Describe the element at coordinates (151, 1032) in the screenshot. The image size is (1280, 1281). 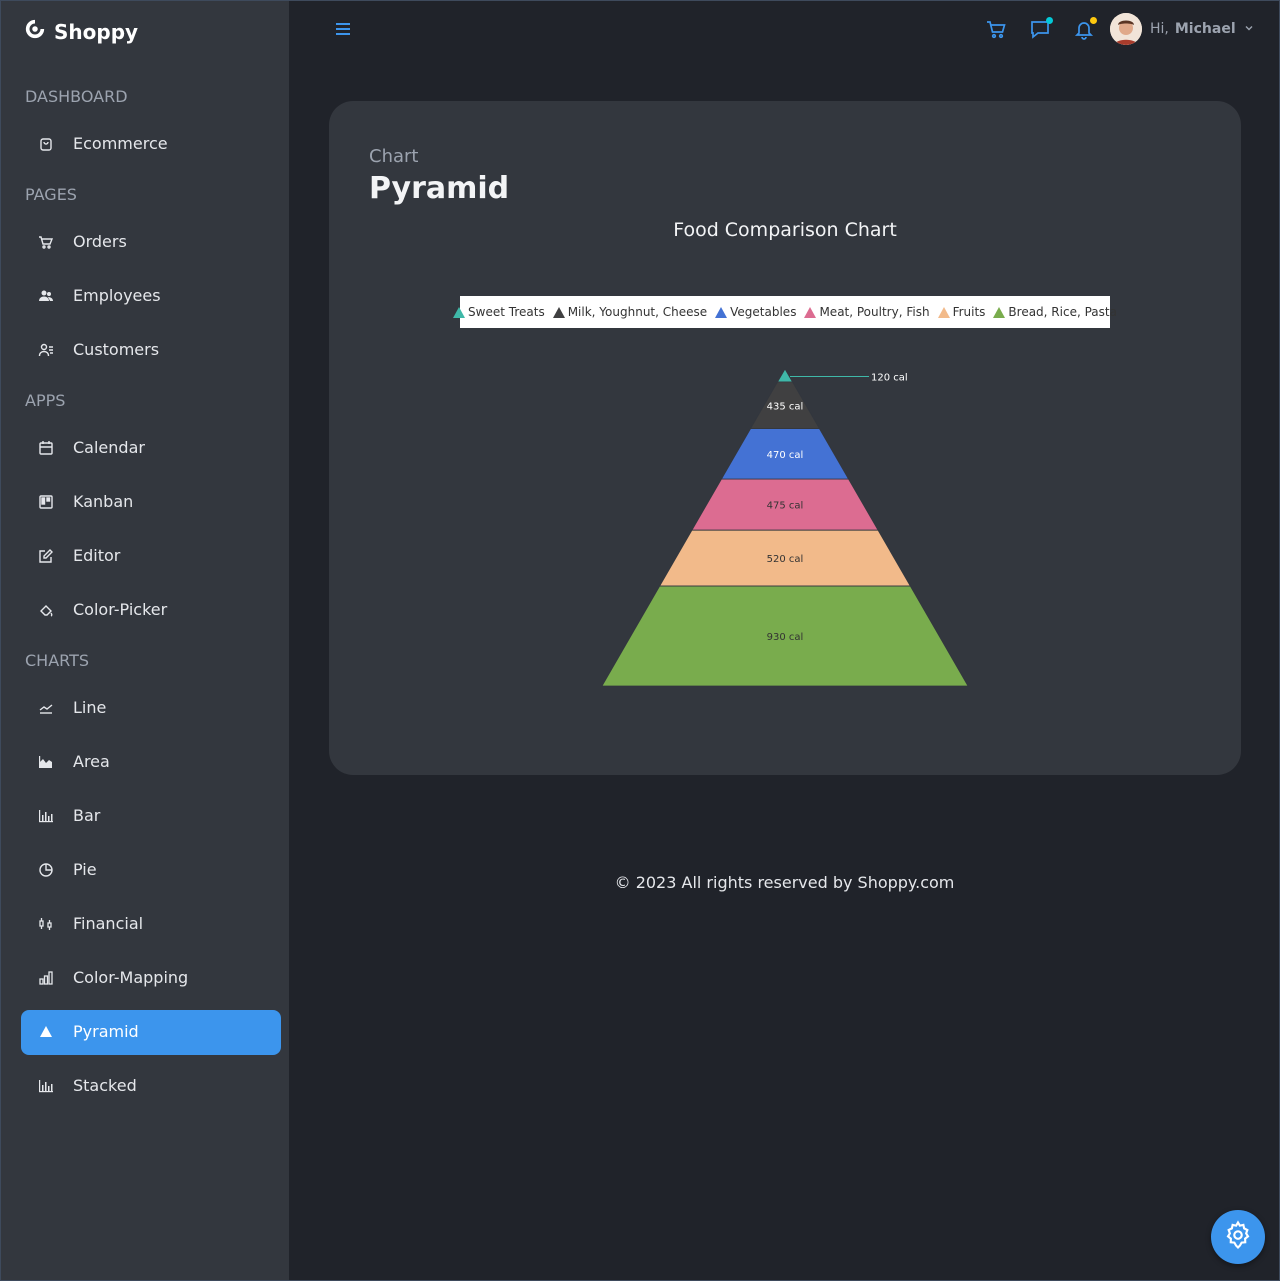
I see `sidebar-item-pyramid: Pyramid` at that location.